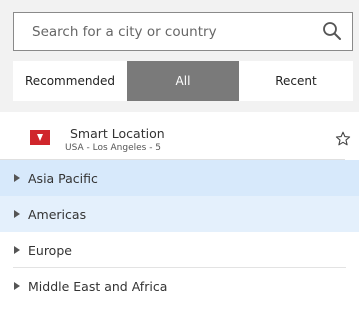 This screenshot has width=359, height=323. What do you see at coordinates (117, 133) in the screenshot?
I see `smart-location-title: Smart Location` at bounding box center [117, 133].